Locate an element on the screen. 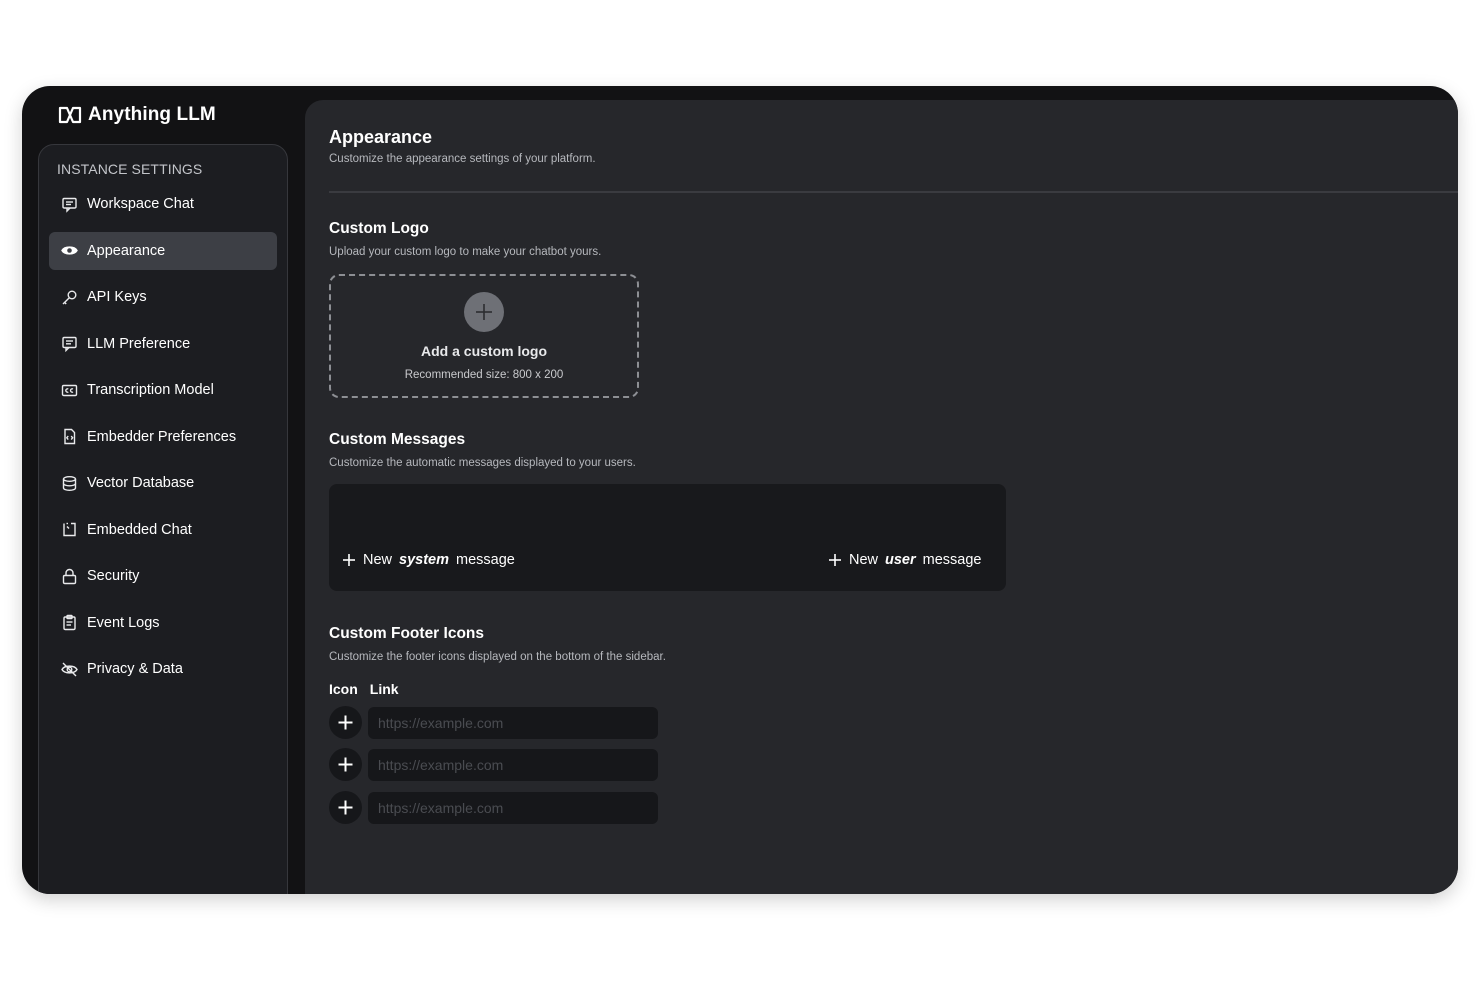 This screenshot has width=1480, height=987. footer-icons-title: Custom Footer Icons is located at coordinates (407, 633).